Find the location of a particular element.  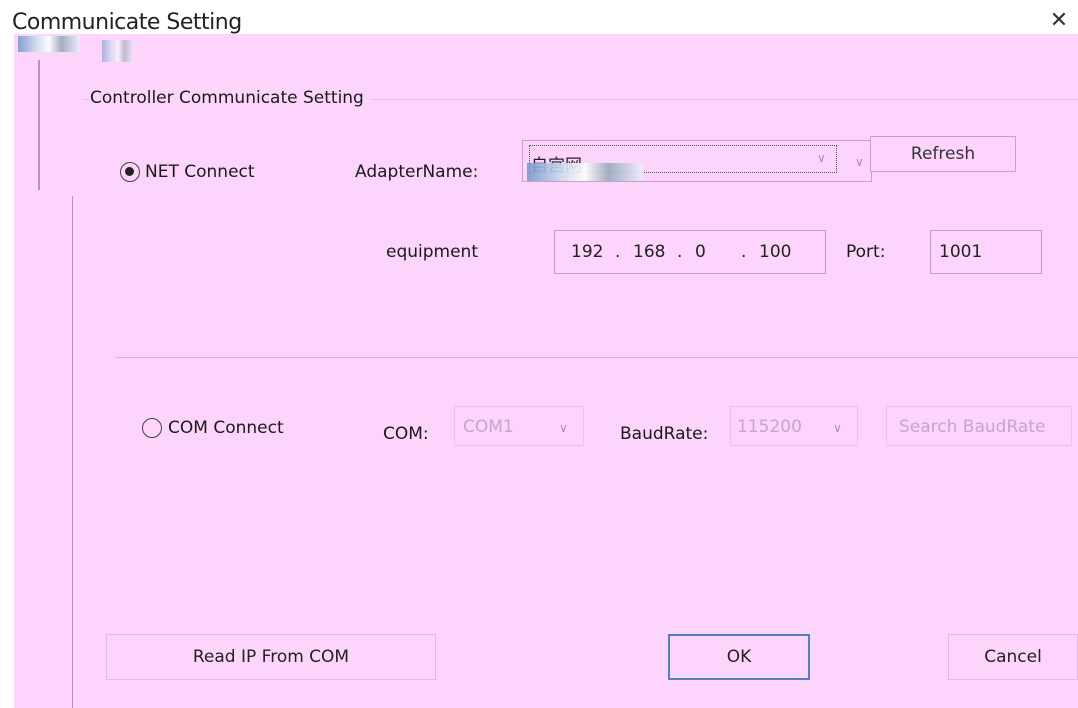

com-label: COM: is located at coordinates (406, 434).